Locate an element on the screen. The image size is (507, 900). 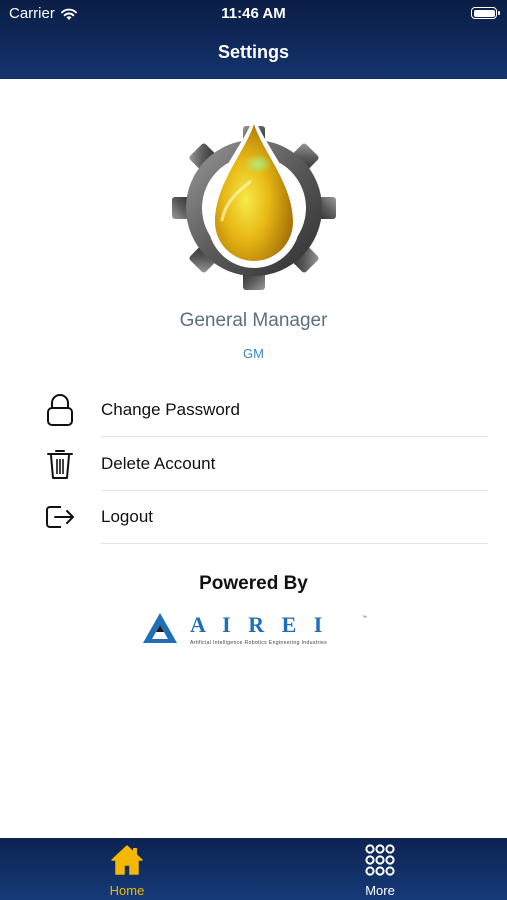
header: Carrier 11:46 AM Settings is located at coordinates (253, 39).